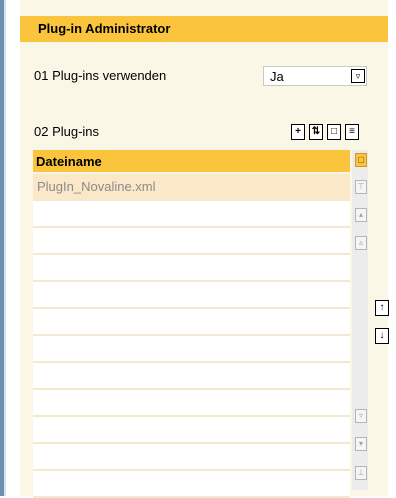  Describe the element at coordinates (298, 132) in the screenshot. I see `add-icon: +` at that location.